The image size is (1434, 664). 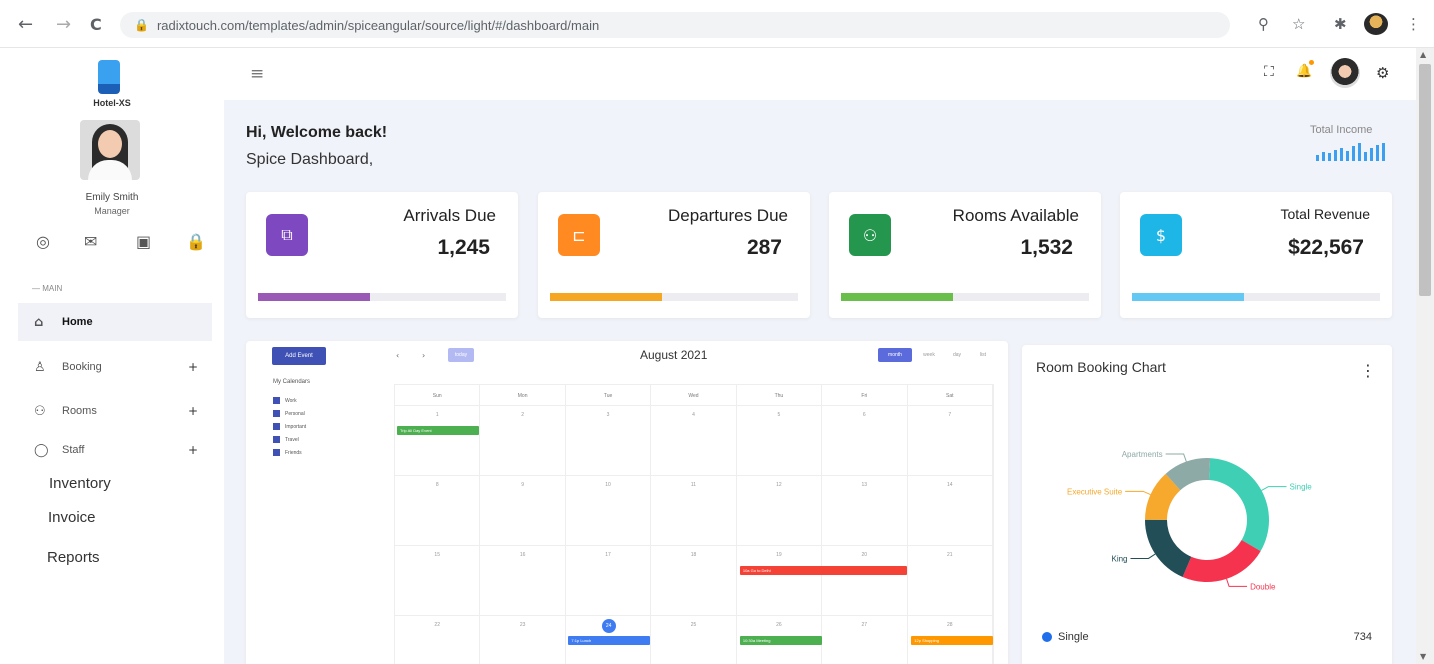 What do you see at coordinates (694, 580) in the screenshot?
I see `calendar-day-cell: 18` at bounding box center [694, 580].